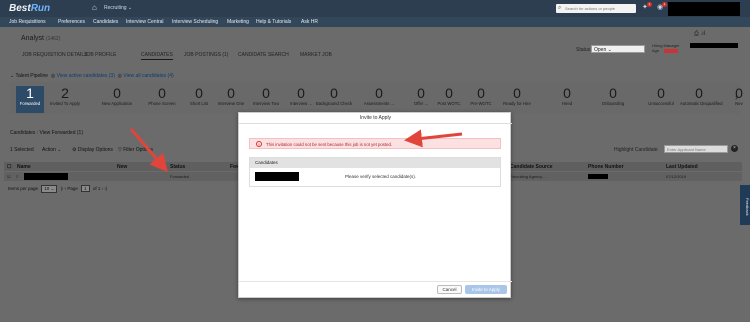 This screenshot has height=322, width=750. Describe the element at coordinates (62, 188) in the screenshot. I see `first-page-icon: |‹` at that location.